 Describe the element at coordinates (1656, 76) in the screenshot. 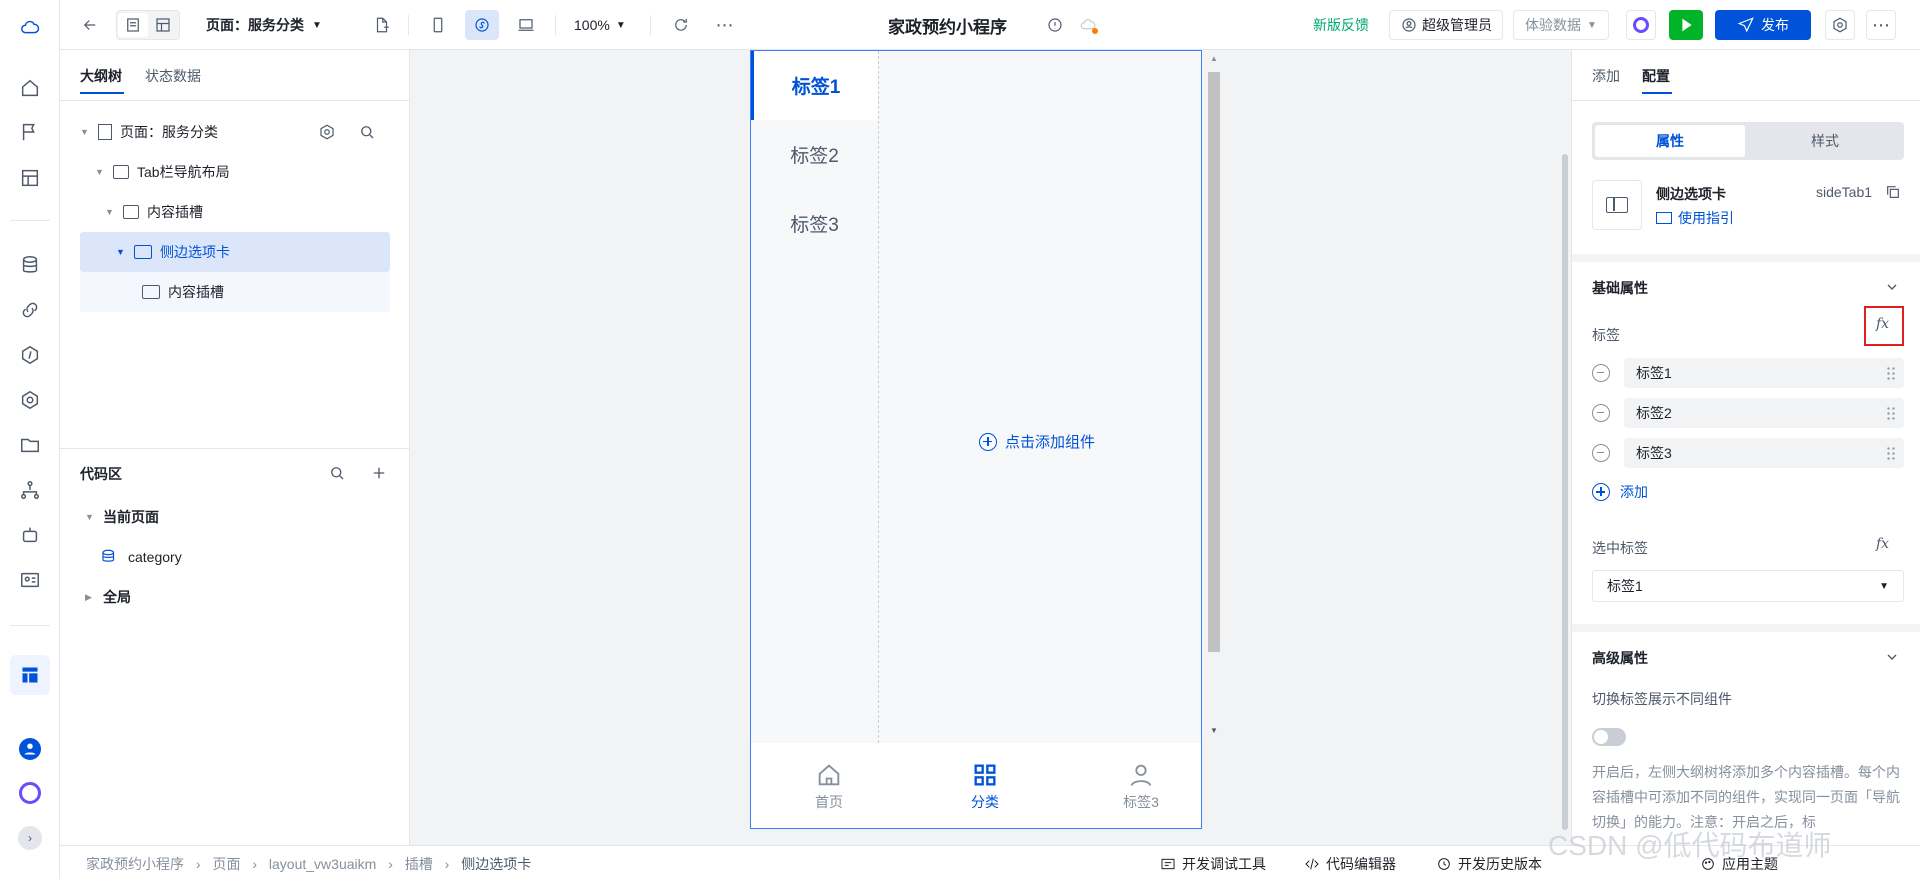

I see `tab-config: 配置` at that location.